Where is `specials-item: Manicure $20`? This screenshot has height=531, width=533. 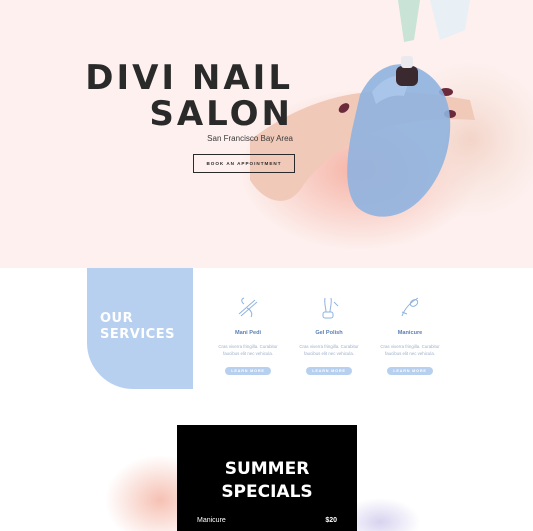 specials-item: Manicure $20 is located at coordinates (267, 520).